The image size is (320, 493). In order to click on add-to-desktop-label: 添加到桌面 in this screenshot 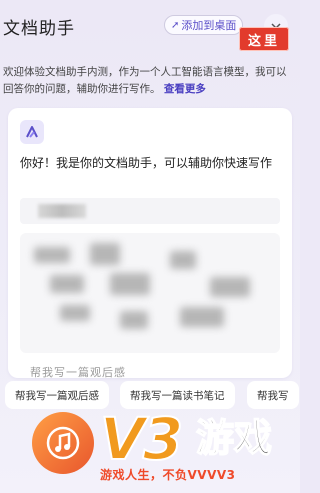, I will do `click(209, 25)`.